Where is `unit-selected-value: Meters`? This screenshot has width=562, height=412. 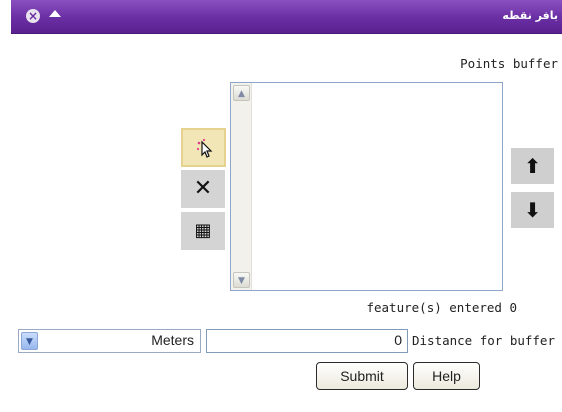
unit-selected-value: Meters is located at coordinates (172, 340).